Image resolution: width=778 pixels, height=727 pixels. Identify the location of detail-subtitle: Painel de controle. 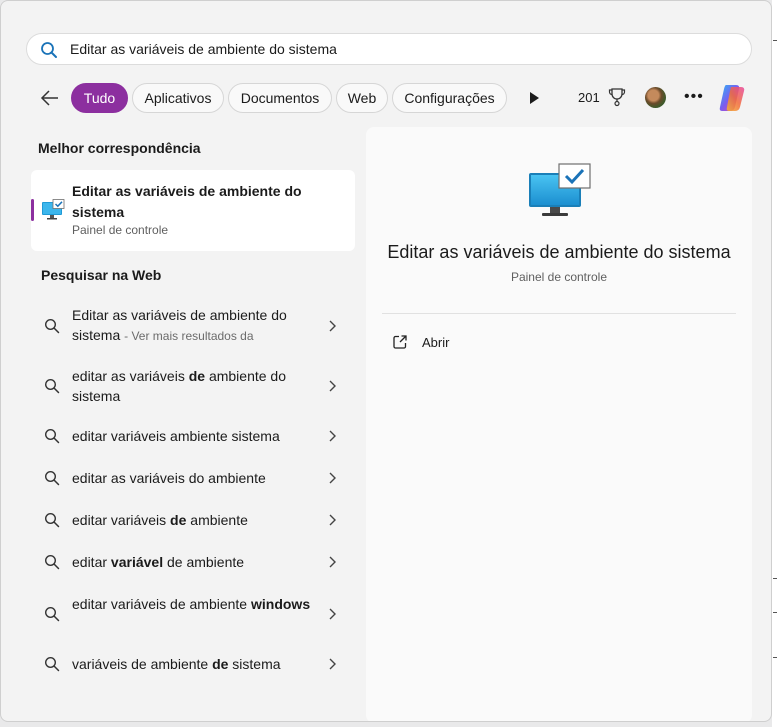
(559, 277).